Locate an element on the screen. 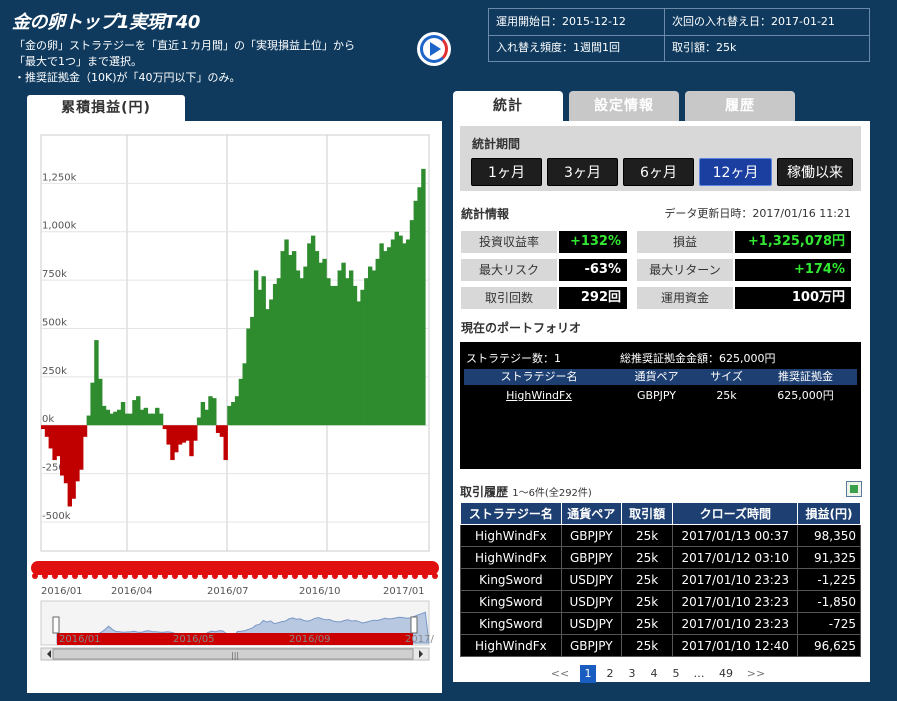  max-return-label: 最大リターン is located at coordinates (685, 270).